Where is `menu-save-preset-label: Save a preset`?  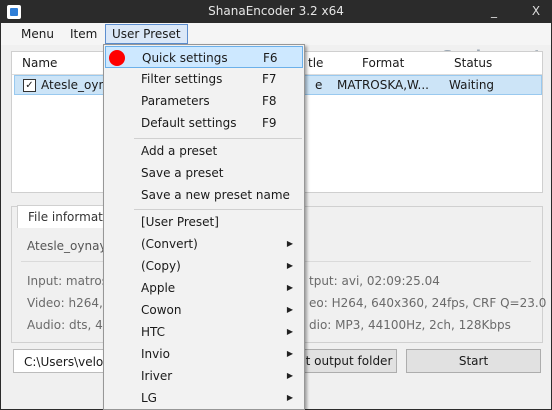
menu-save-preset-label: Save a preset is located at coordinates (182, 173).